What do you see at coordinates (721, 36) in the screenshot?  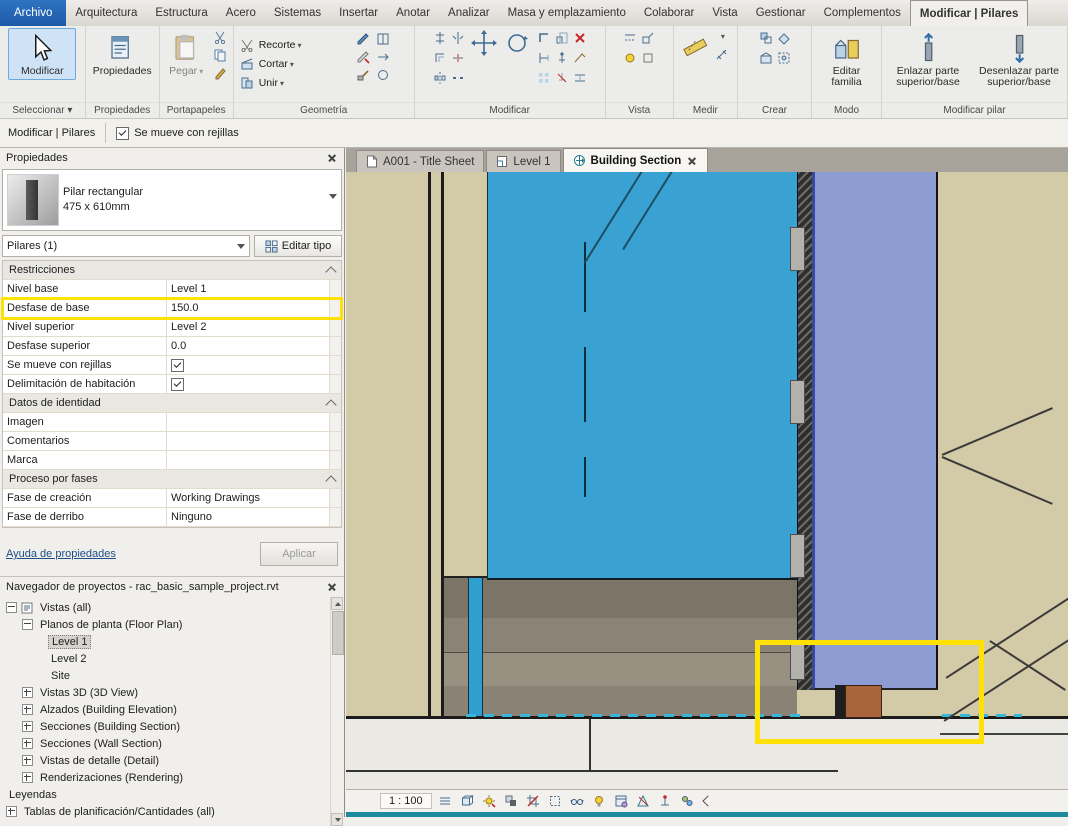 I see `medir-desplegable-icon` at bounding box center [721, 36].